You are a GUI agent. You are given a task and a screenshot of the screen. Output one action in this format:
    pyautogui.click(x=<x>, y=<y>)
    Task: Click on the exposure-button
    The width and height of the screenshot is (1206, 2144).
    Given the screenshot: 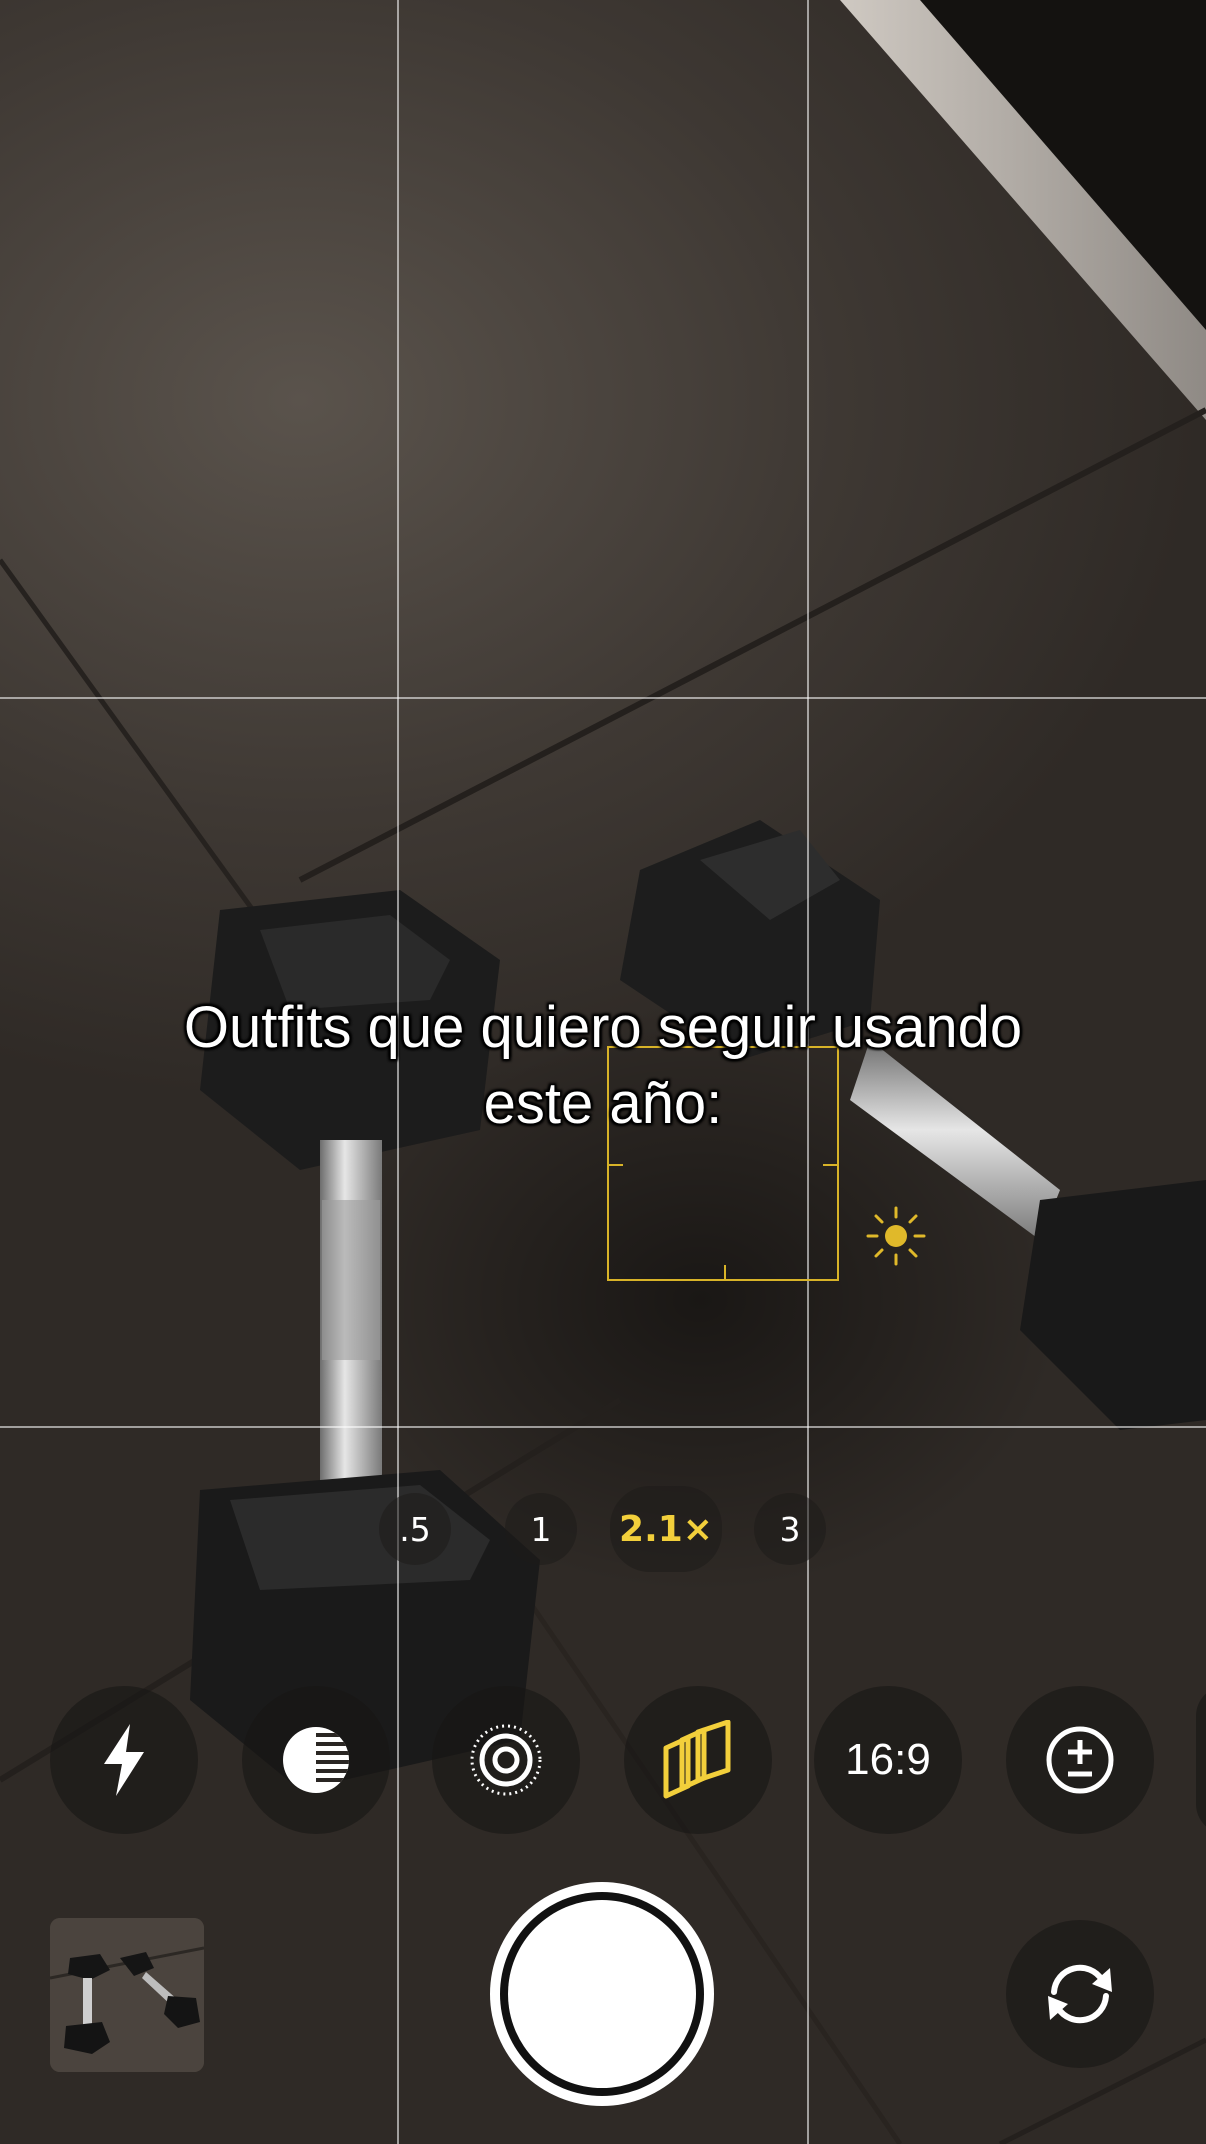 What is the action you would take?
    pyautogui.click(x=1080, y=1760)
    